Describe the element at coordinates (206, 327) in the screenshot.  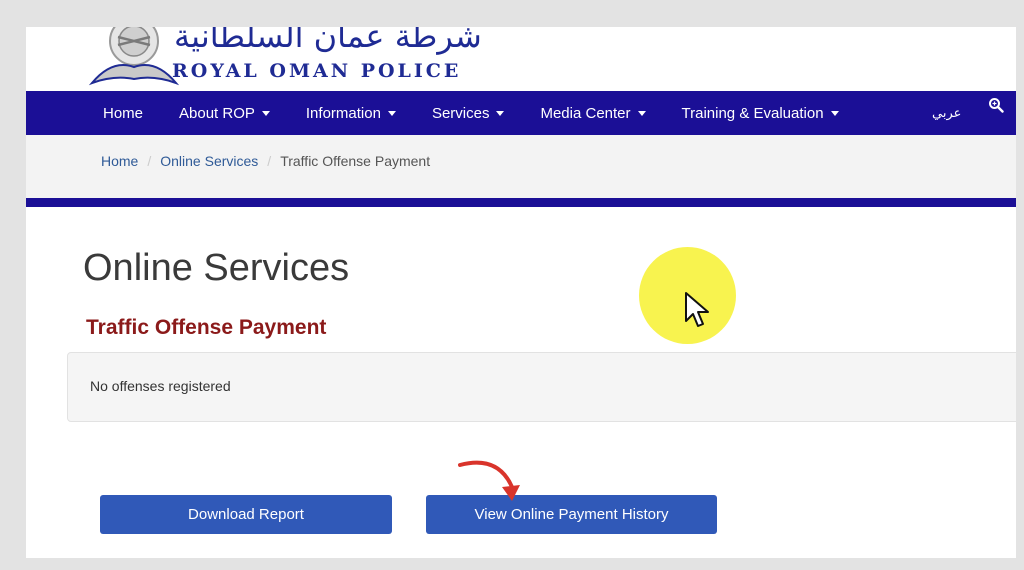
I see `section-title: Traffic Offense Payment` at that location.